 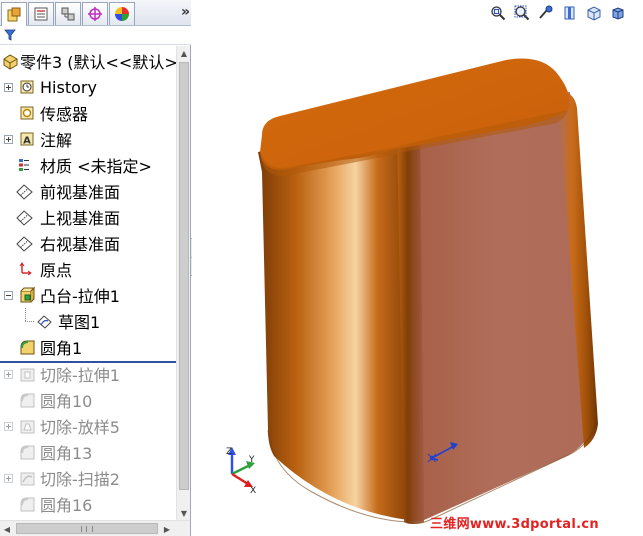 I want to click on tree-item-history: History, so click(x=88, y=87).